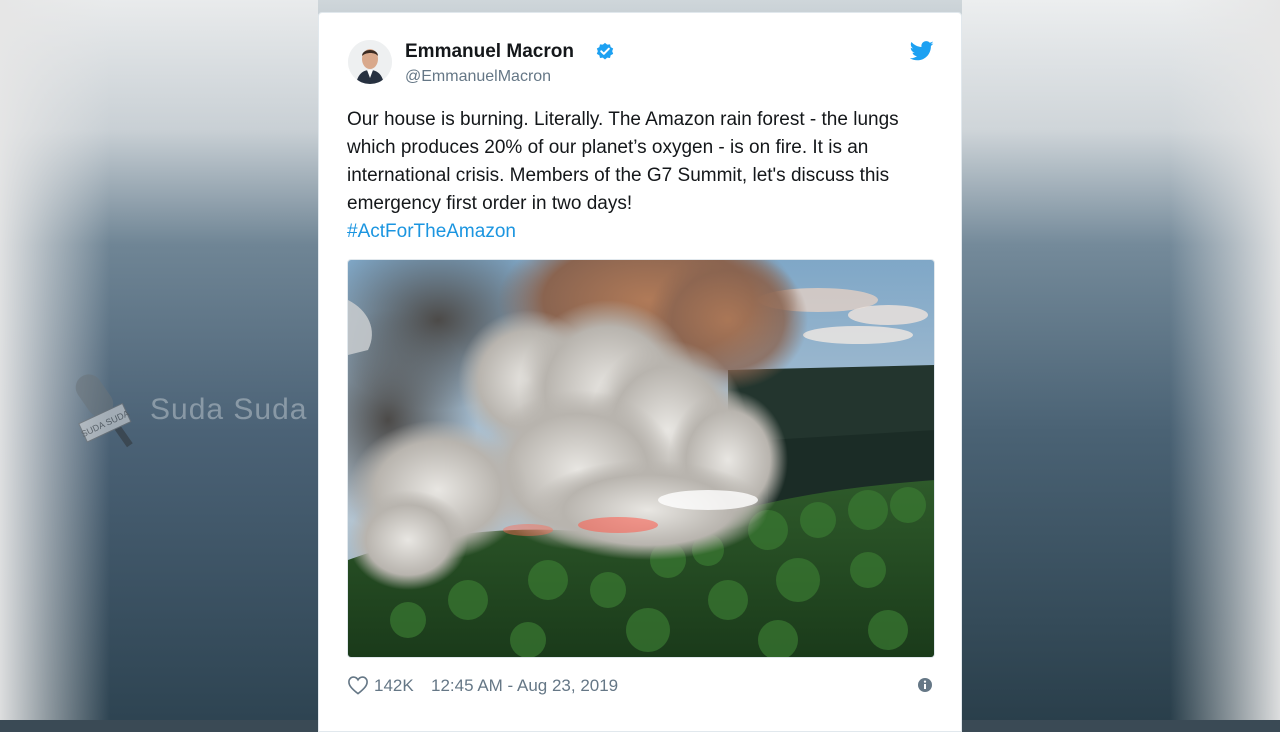 This screenshot has width=1280, height=732. I want to click on info-icon, so click(925, 685).